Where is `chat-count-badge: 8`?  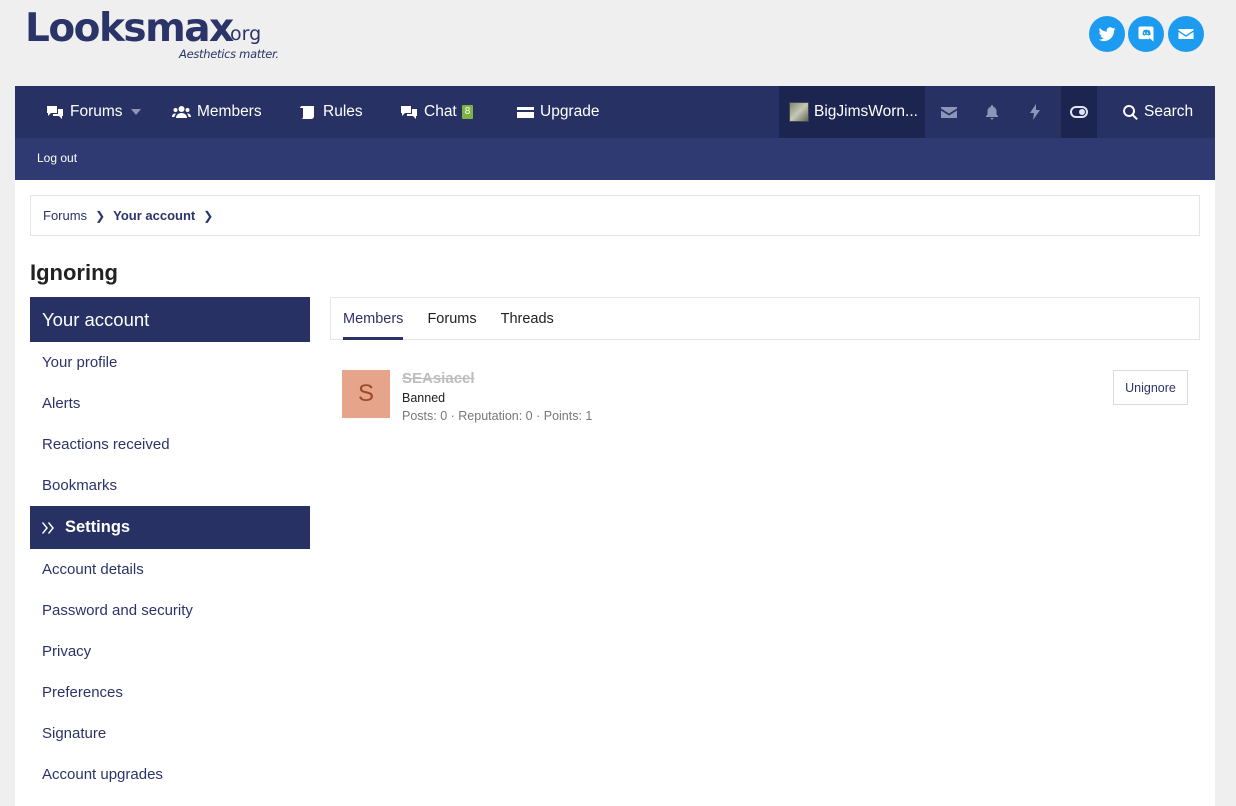 chat-count-badge: 8 is located at coordinates (467, 112).